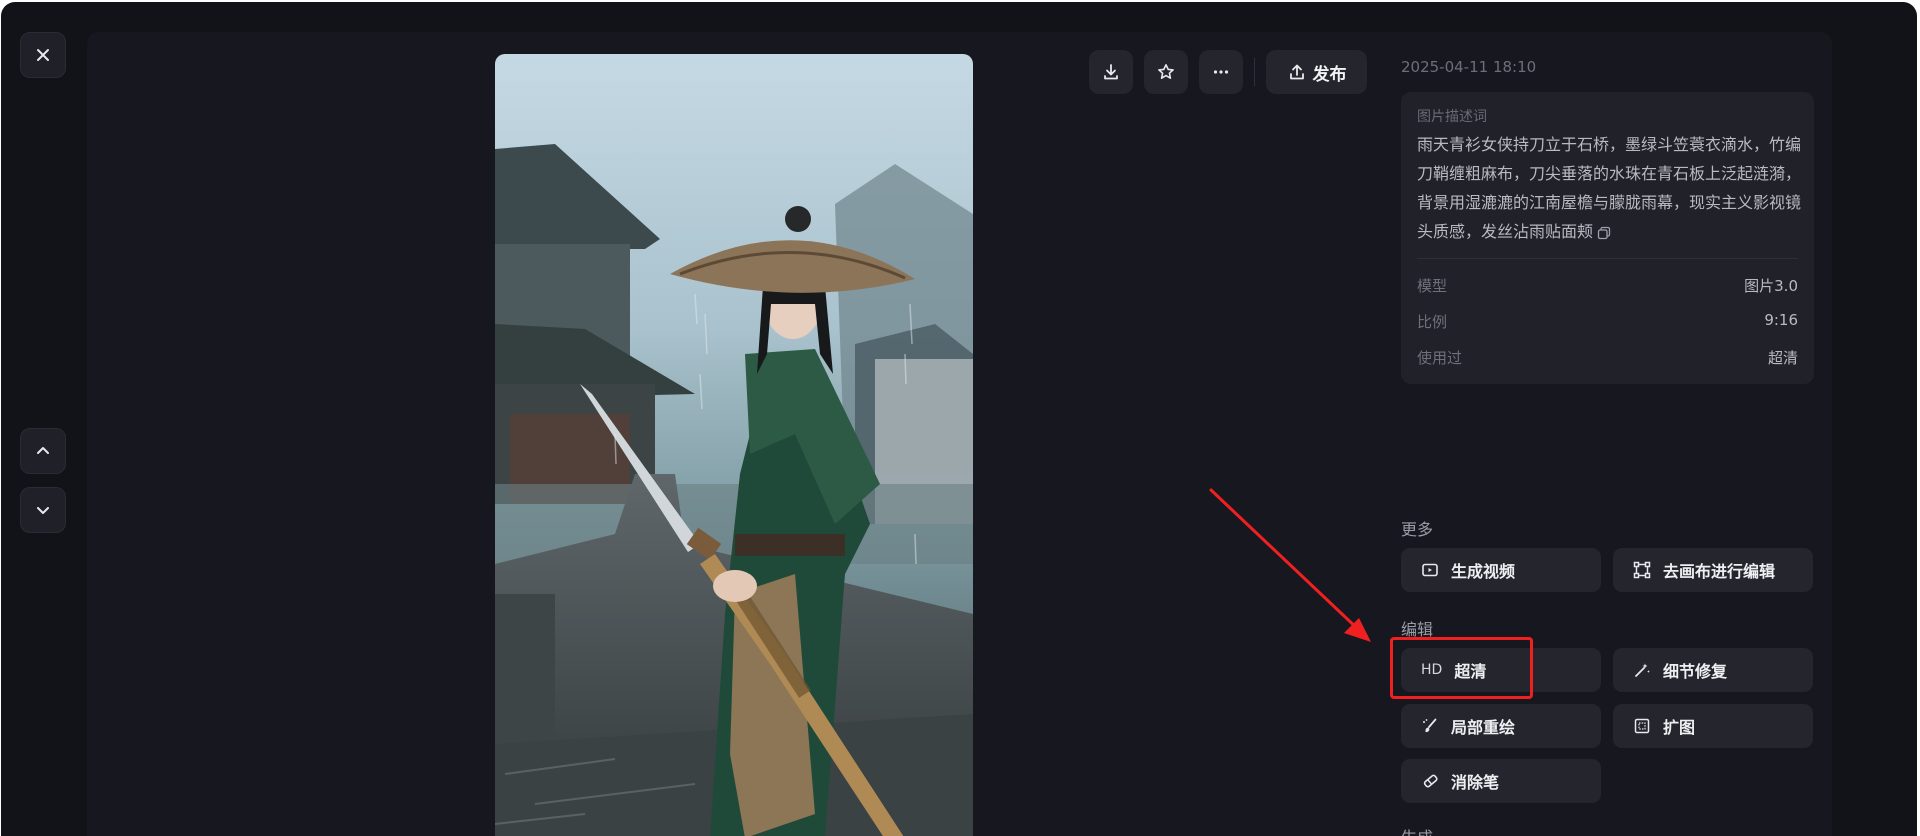  What do you see at coordinates (1642, 670) in the screenshot?
I see `magic-wand-icon` at bounding box center [1642, 670].